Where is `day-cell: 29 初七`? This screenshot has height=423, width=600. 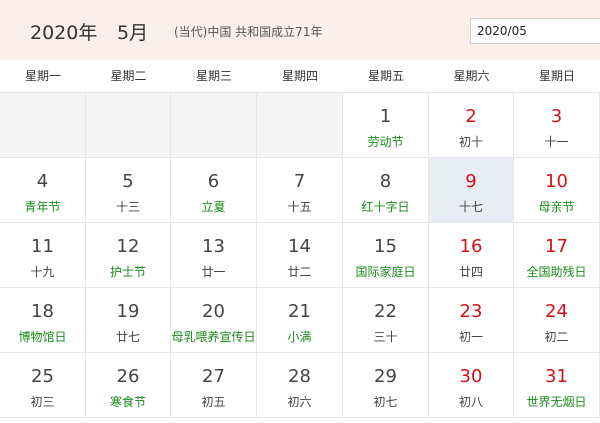
day-cell: 29 初七 is located at coordinates (386, 385).